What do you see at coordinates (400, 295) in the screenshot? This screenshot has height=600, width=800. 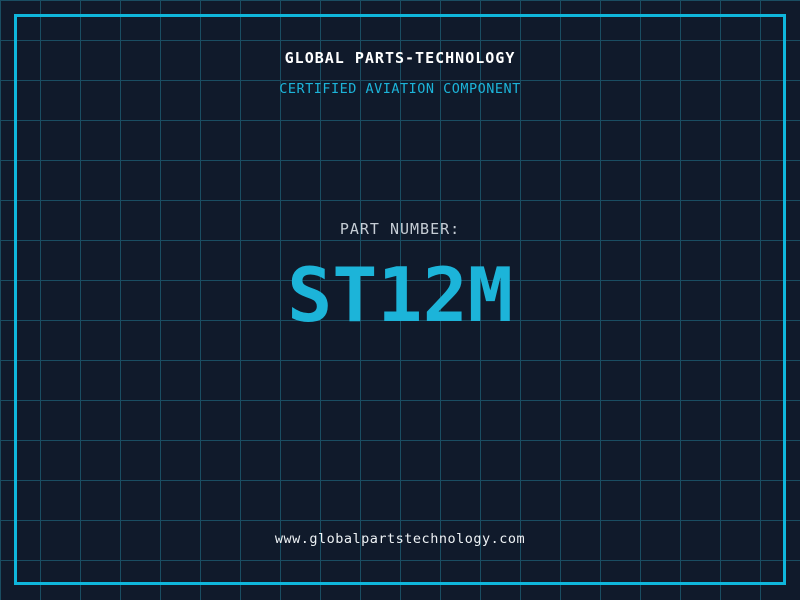 I see `part-number-value: ST12M` at bounding box center [400, 295].